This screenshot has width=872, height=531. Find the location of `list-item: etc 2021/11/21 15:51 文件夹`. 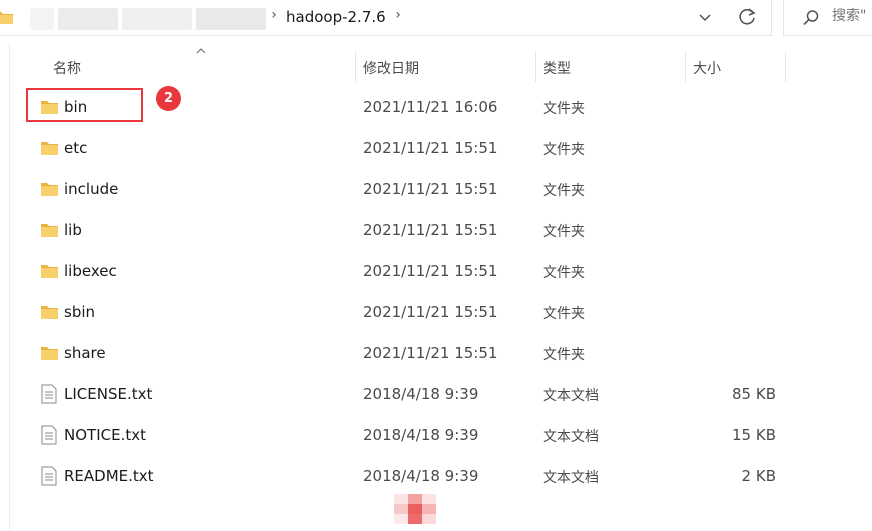

list-item: etc 2021/11/21 15:51 文件夹 is located at coordinates (436, 148).